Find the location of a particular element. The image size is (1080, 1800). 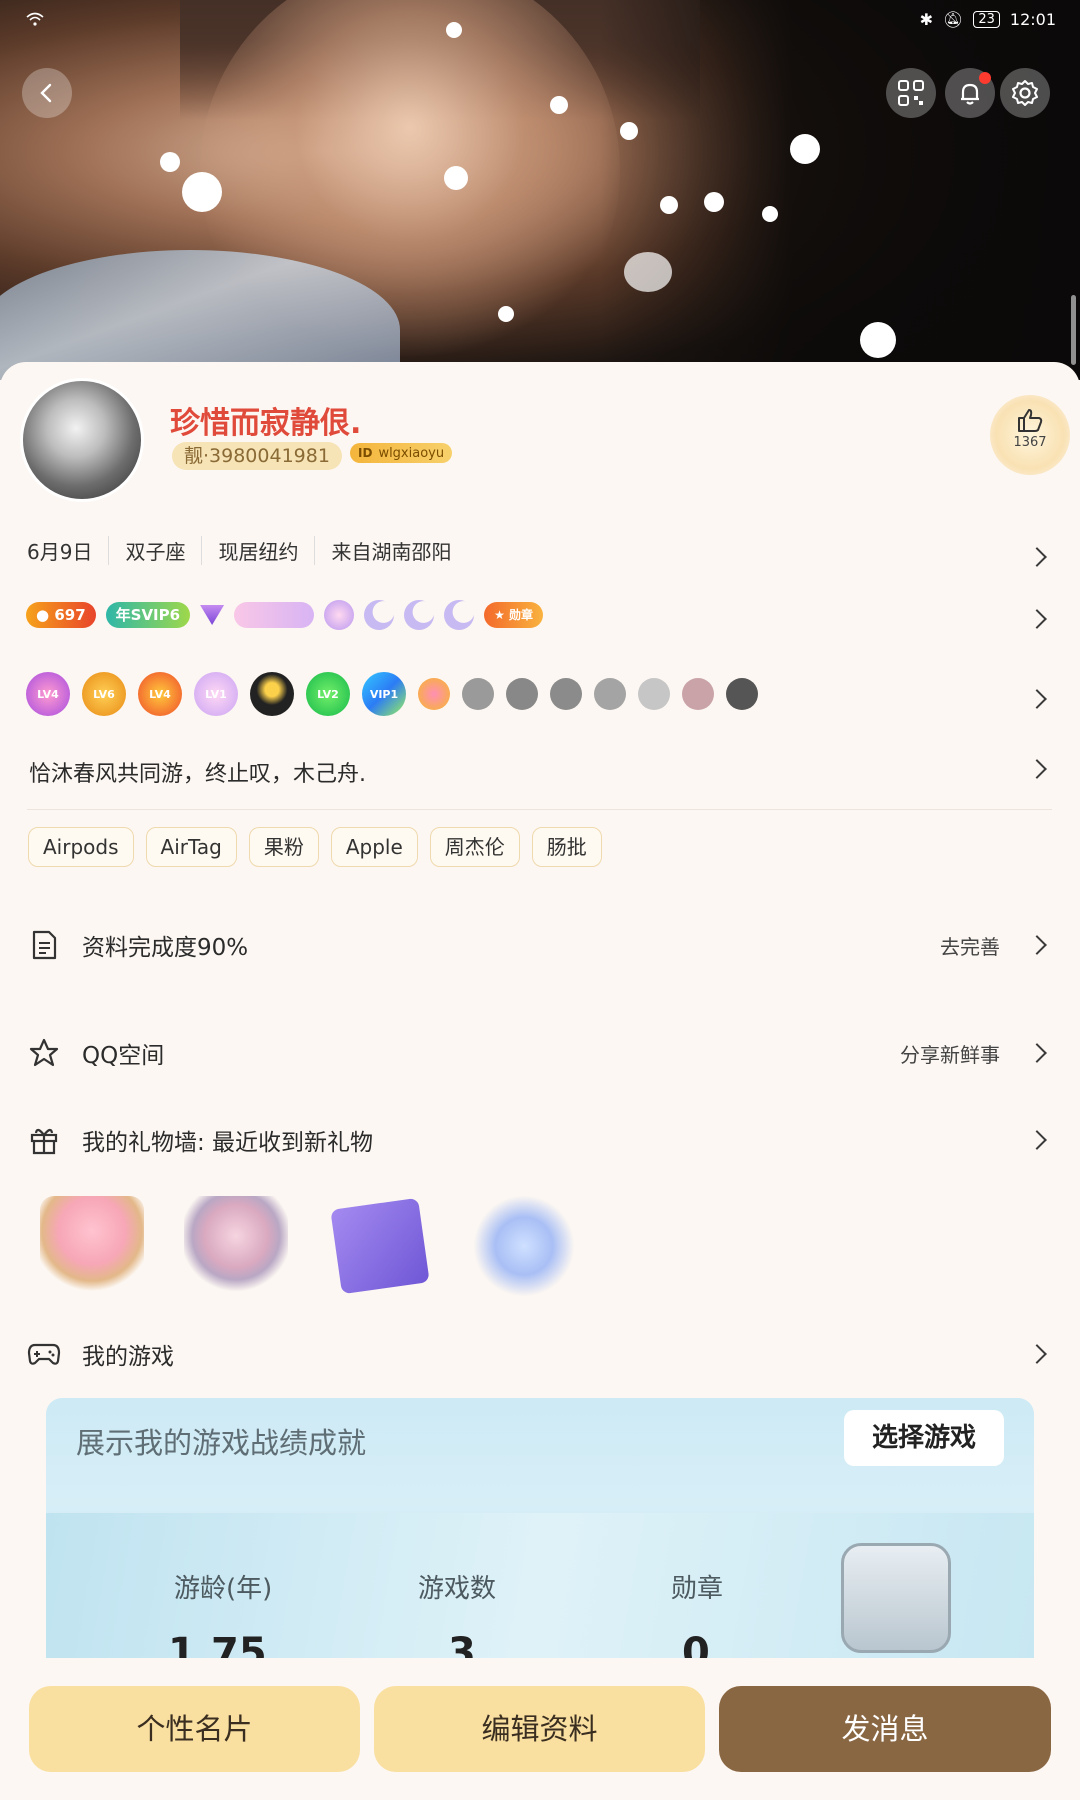

my-games-row: 我的游戏 is located at coordinates (541, 1354).